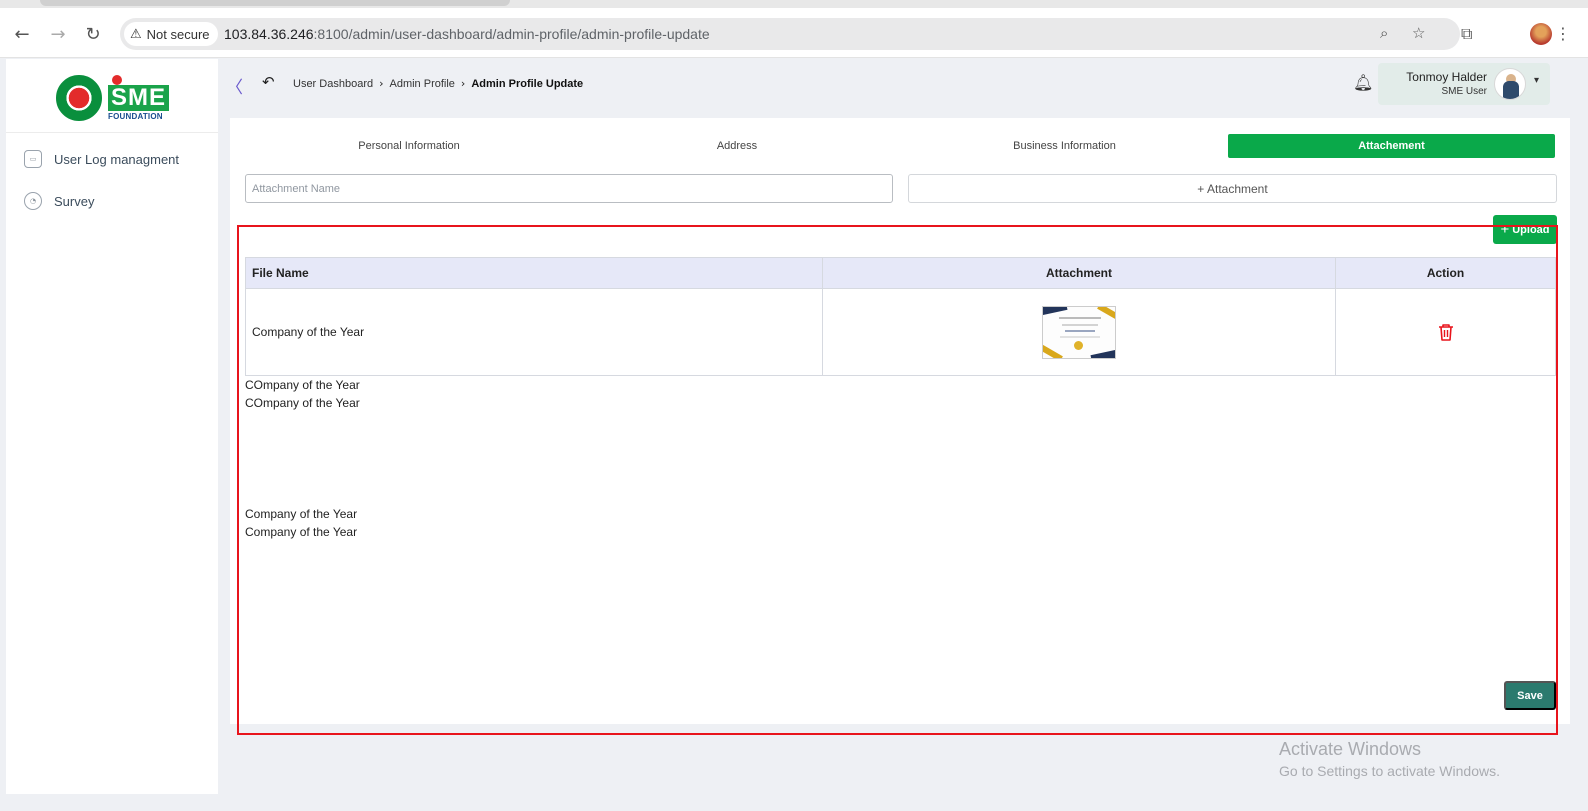 This screenshot has width=1588, height=811. I want to click on column-action: Action, so click(1445, 273).